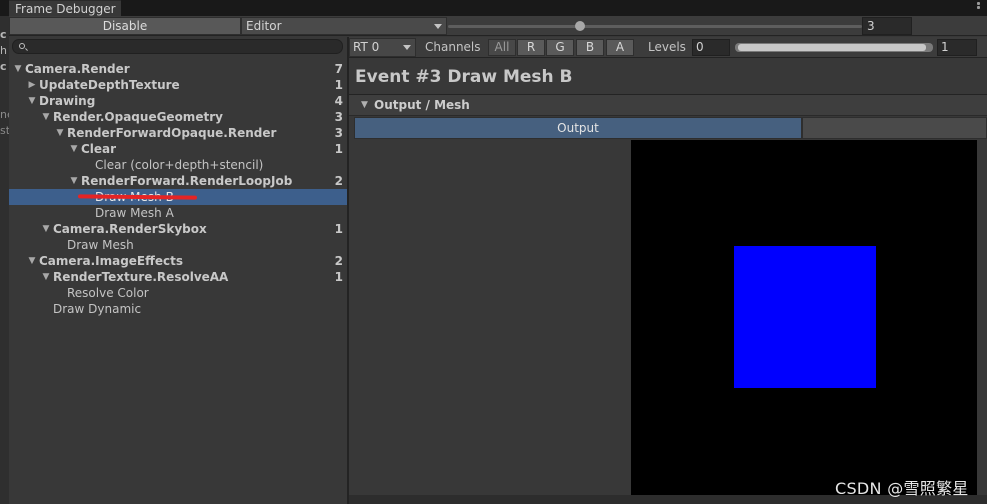 This screenshot has height=504, width=987. What do you see at coordinates (464, 77) in the screenshot?
I see `event-title: Event #3 Draw Mesh B` at bounding box center [464, 77].